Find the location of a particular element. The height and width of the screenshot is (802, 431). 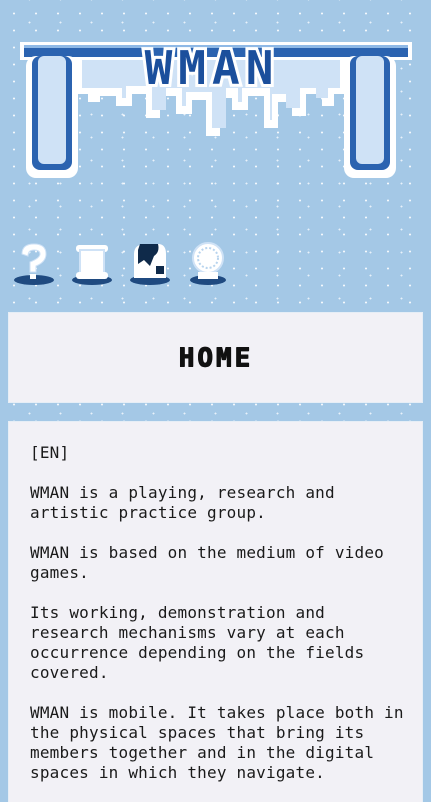

page-title-panel: HOME is located at coordinates (215, 357).